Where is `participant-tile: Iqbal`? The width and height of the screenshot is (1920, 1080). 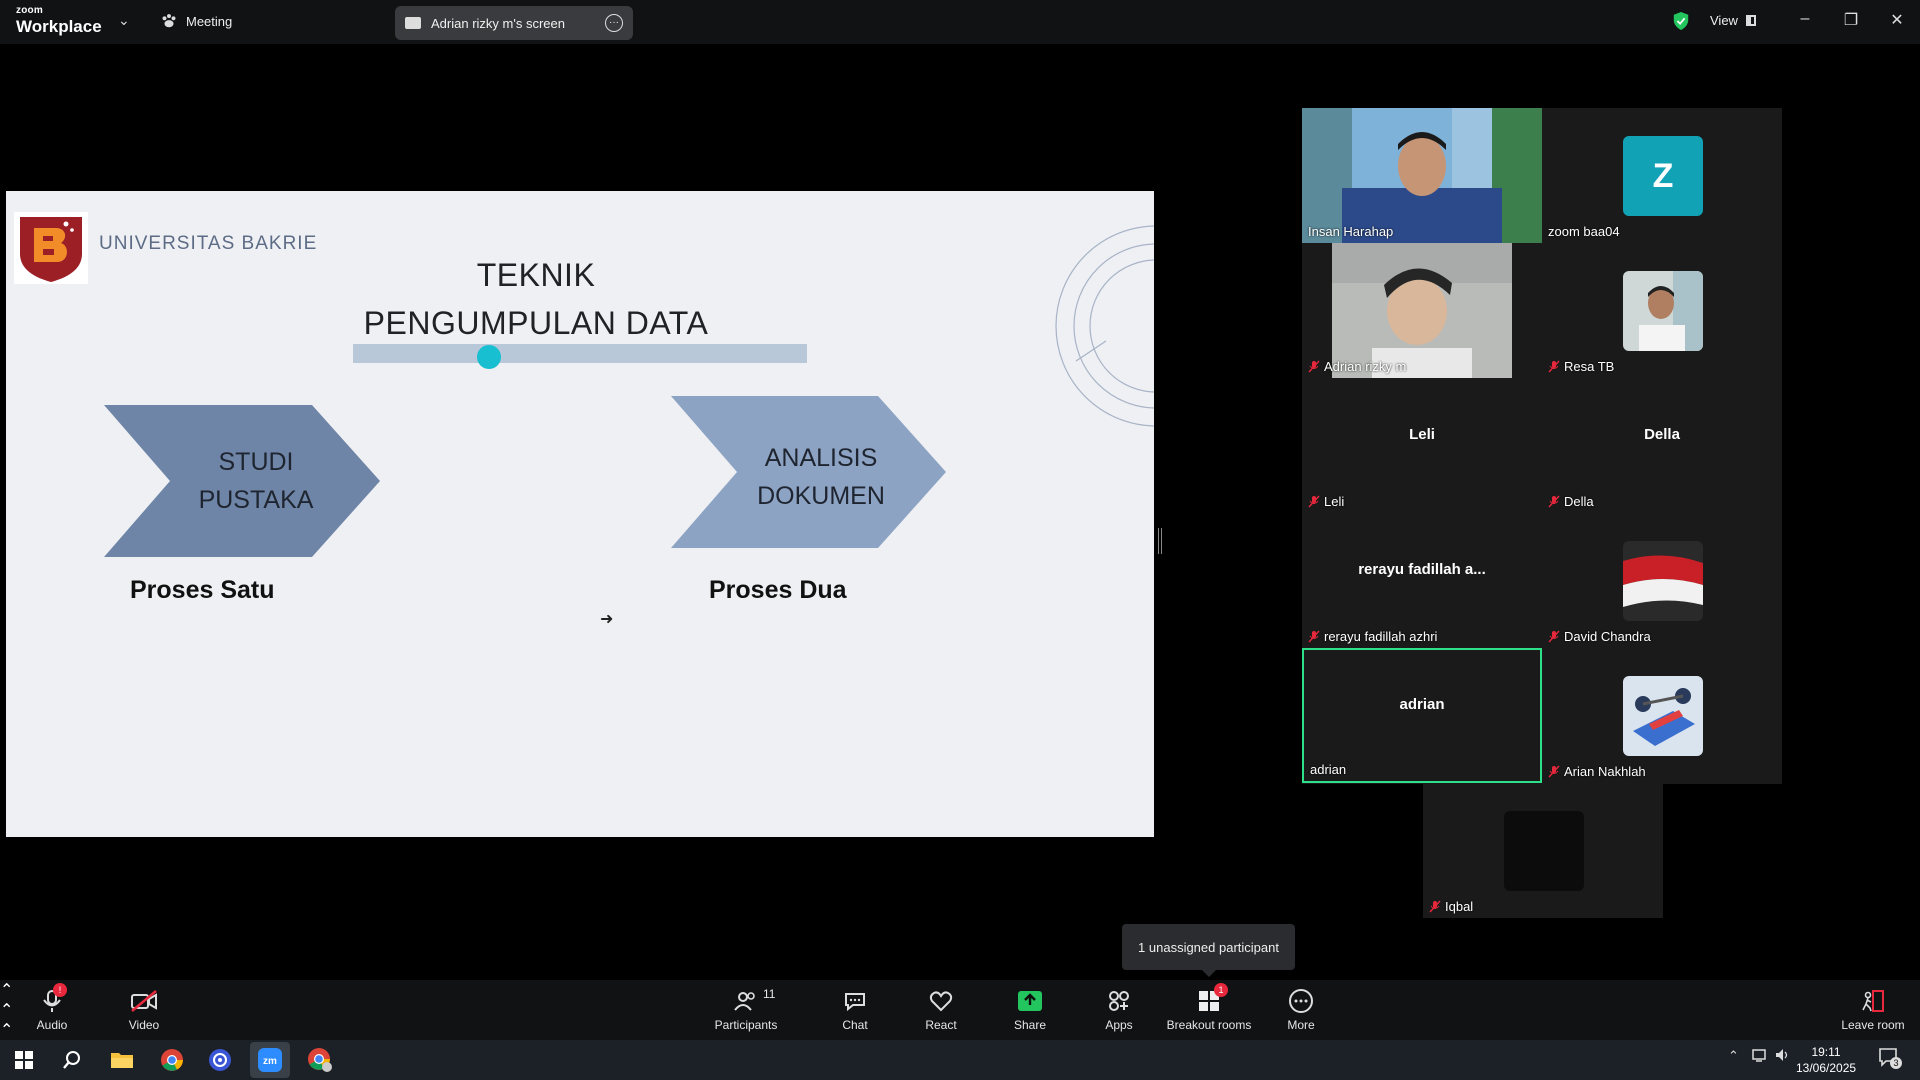 participant-tile: Iqbal is located at coordinates (1543, 850).